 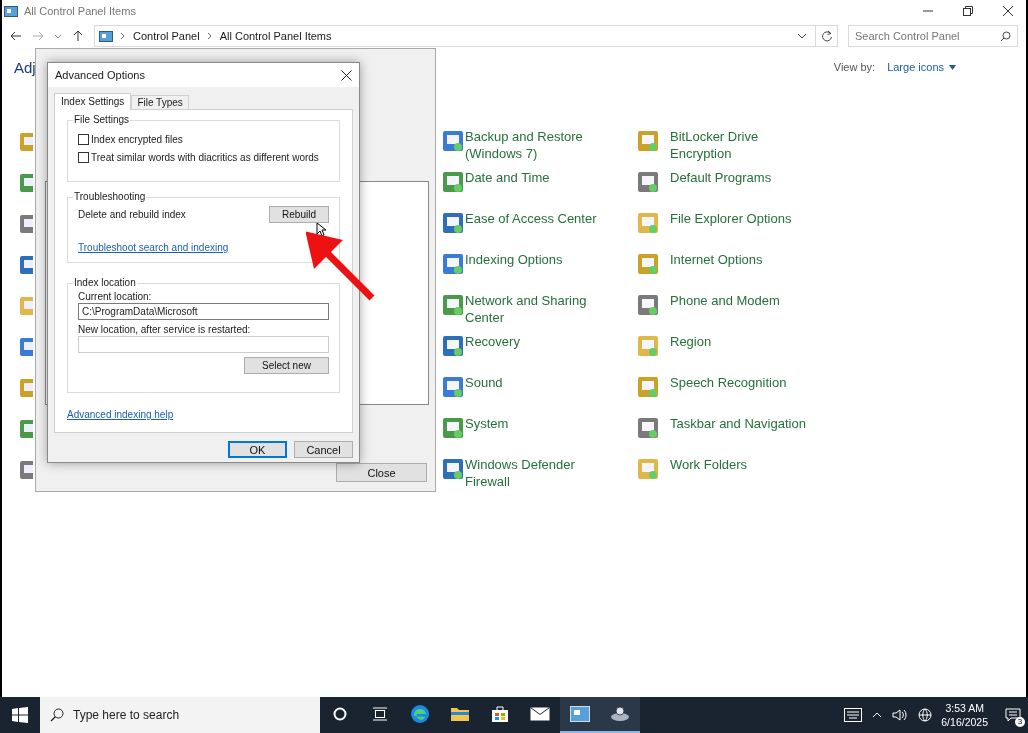 What do you see at coordinates (380, 714) in the screenshot?
I see `task-view-icon` at bounding box center [380, 714].